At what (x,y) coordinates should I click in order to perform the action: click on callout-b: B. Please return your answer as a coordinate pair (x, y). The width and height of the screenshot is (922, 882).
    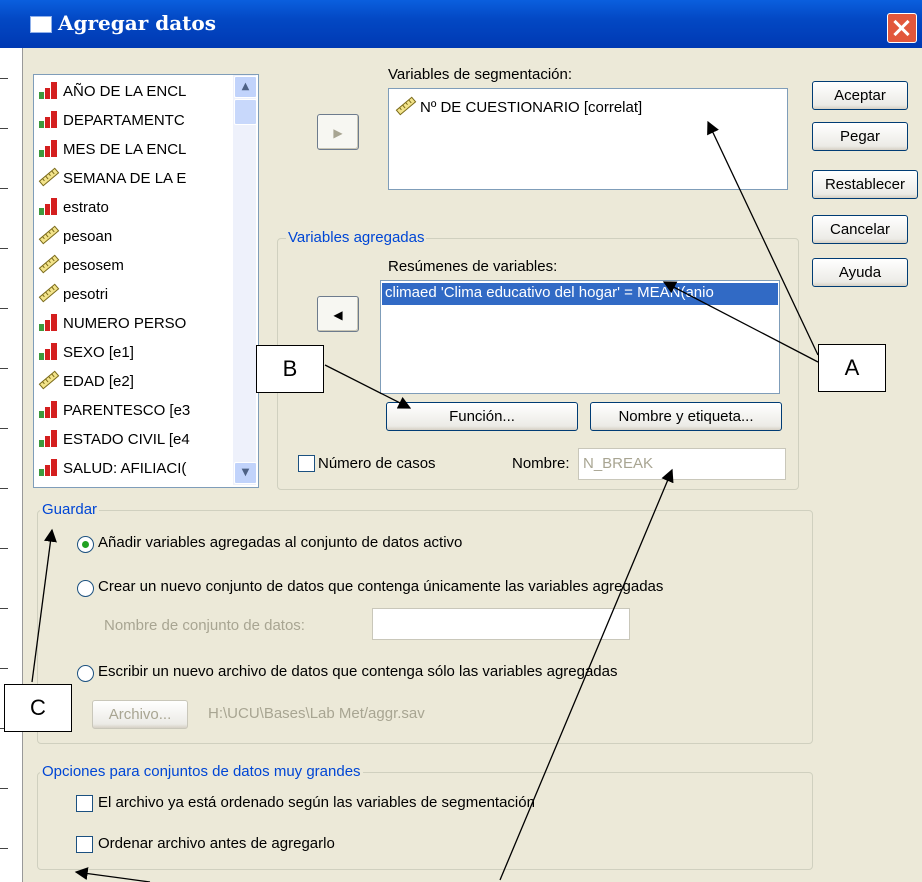
    Looking at the image, I should click on (290, 369).